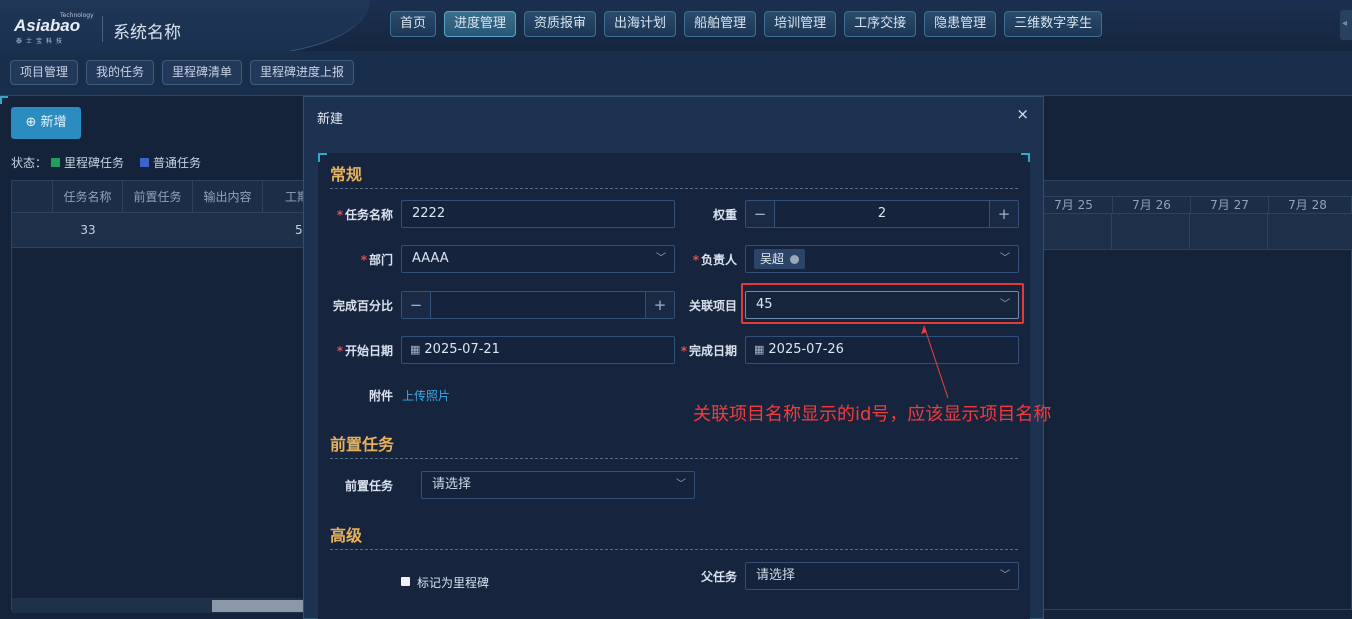 Image resolution: width=1352 pixels, height=619 pixels. What do you see at coordinates (872, 414) in the screenshot?
I see `annotation-text: 关联项目名称显示的id号，应该显示项目名称` at bounding box center [872, 414].